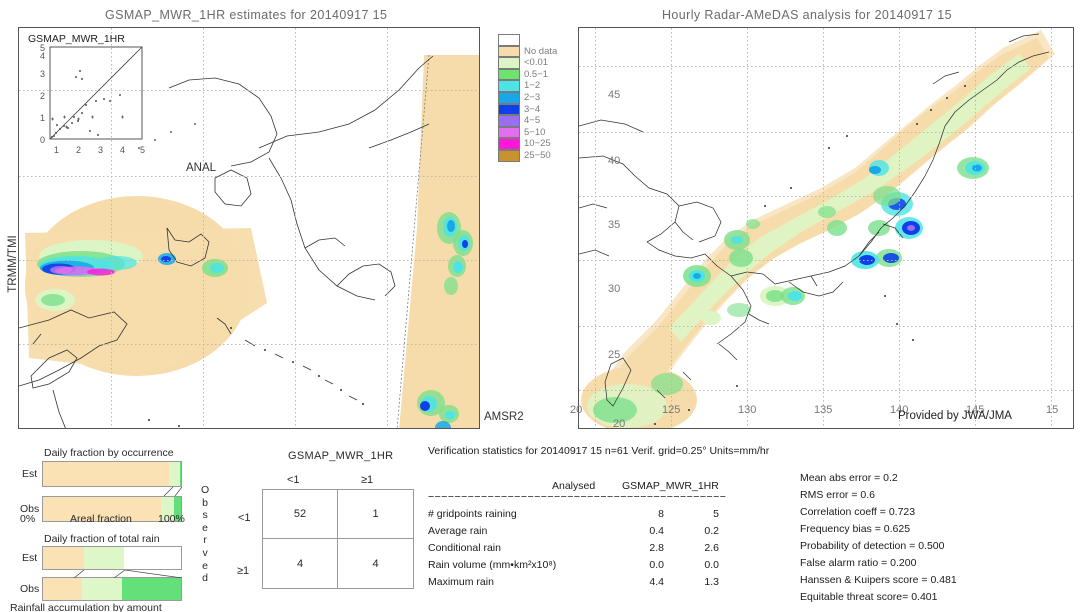  Describe the element at coordinates (614, 225) in the screenshot. I see `right-lat-tick-35: 35` at that location.